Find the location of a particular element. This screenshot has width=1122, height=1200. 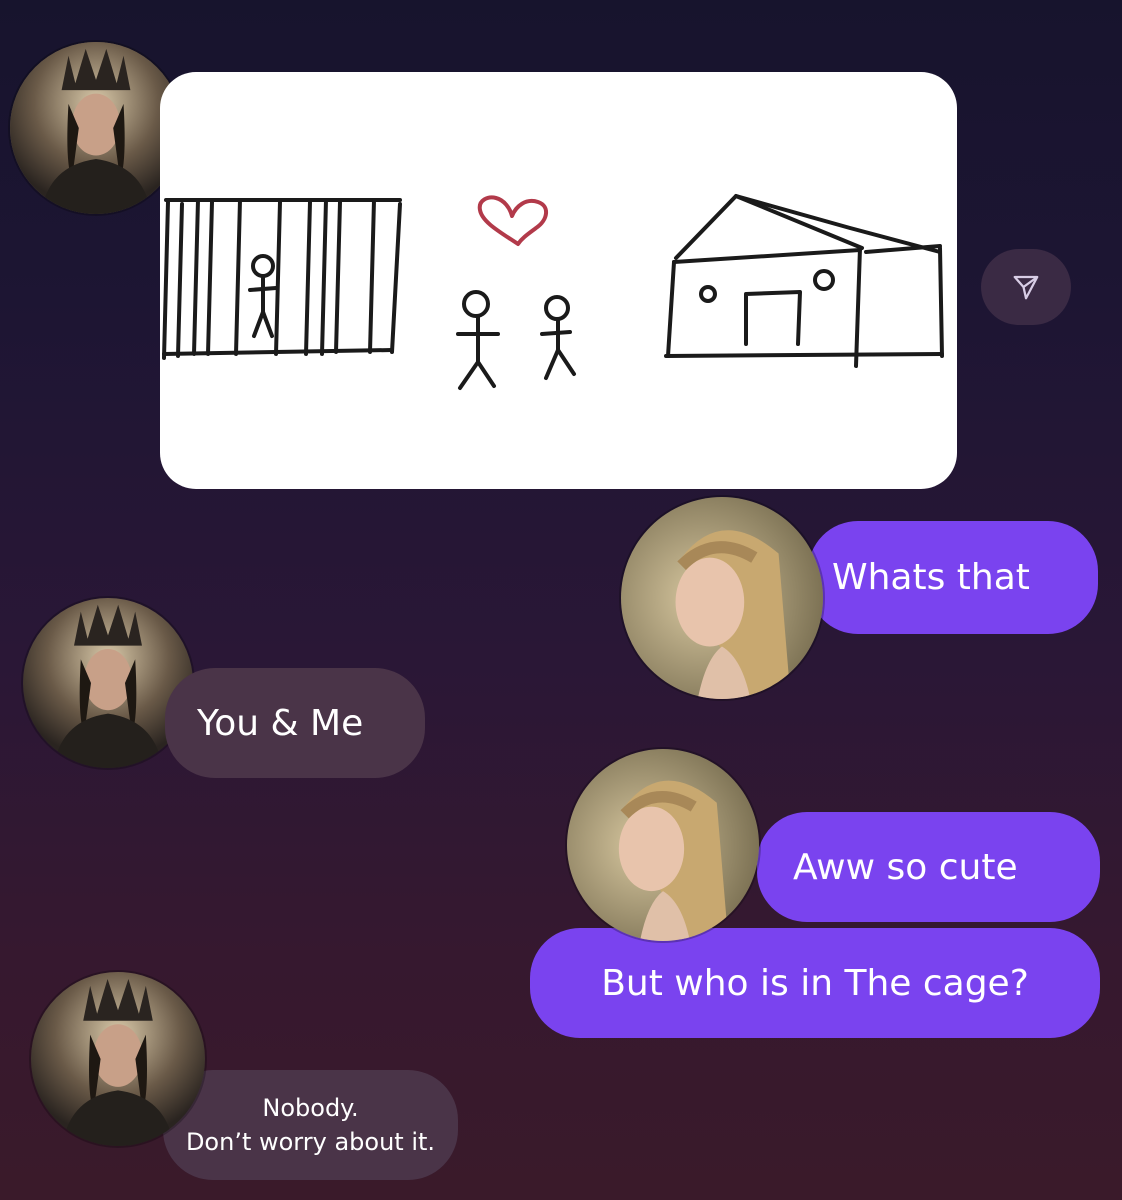

message-text: You & Me is located at coordinates (280, 723).